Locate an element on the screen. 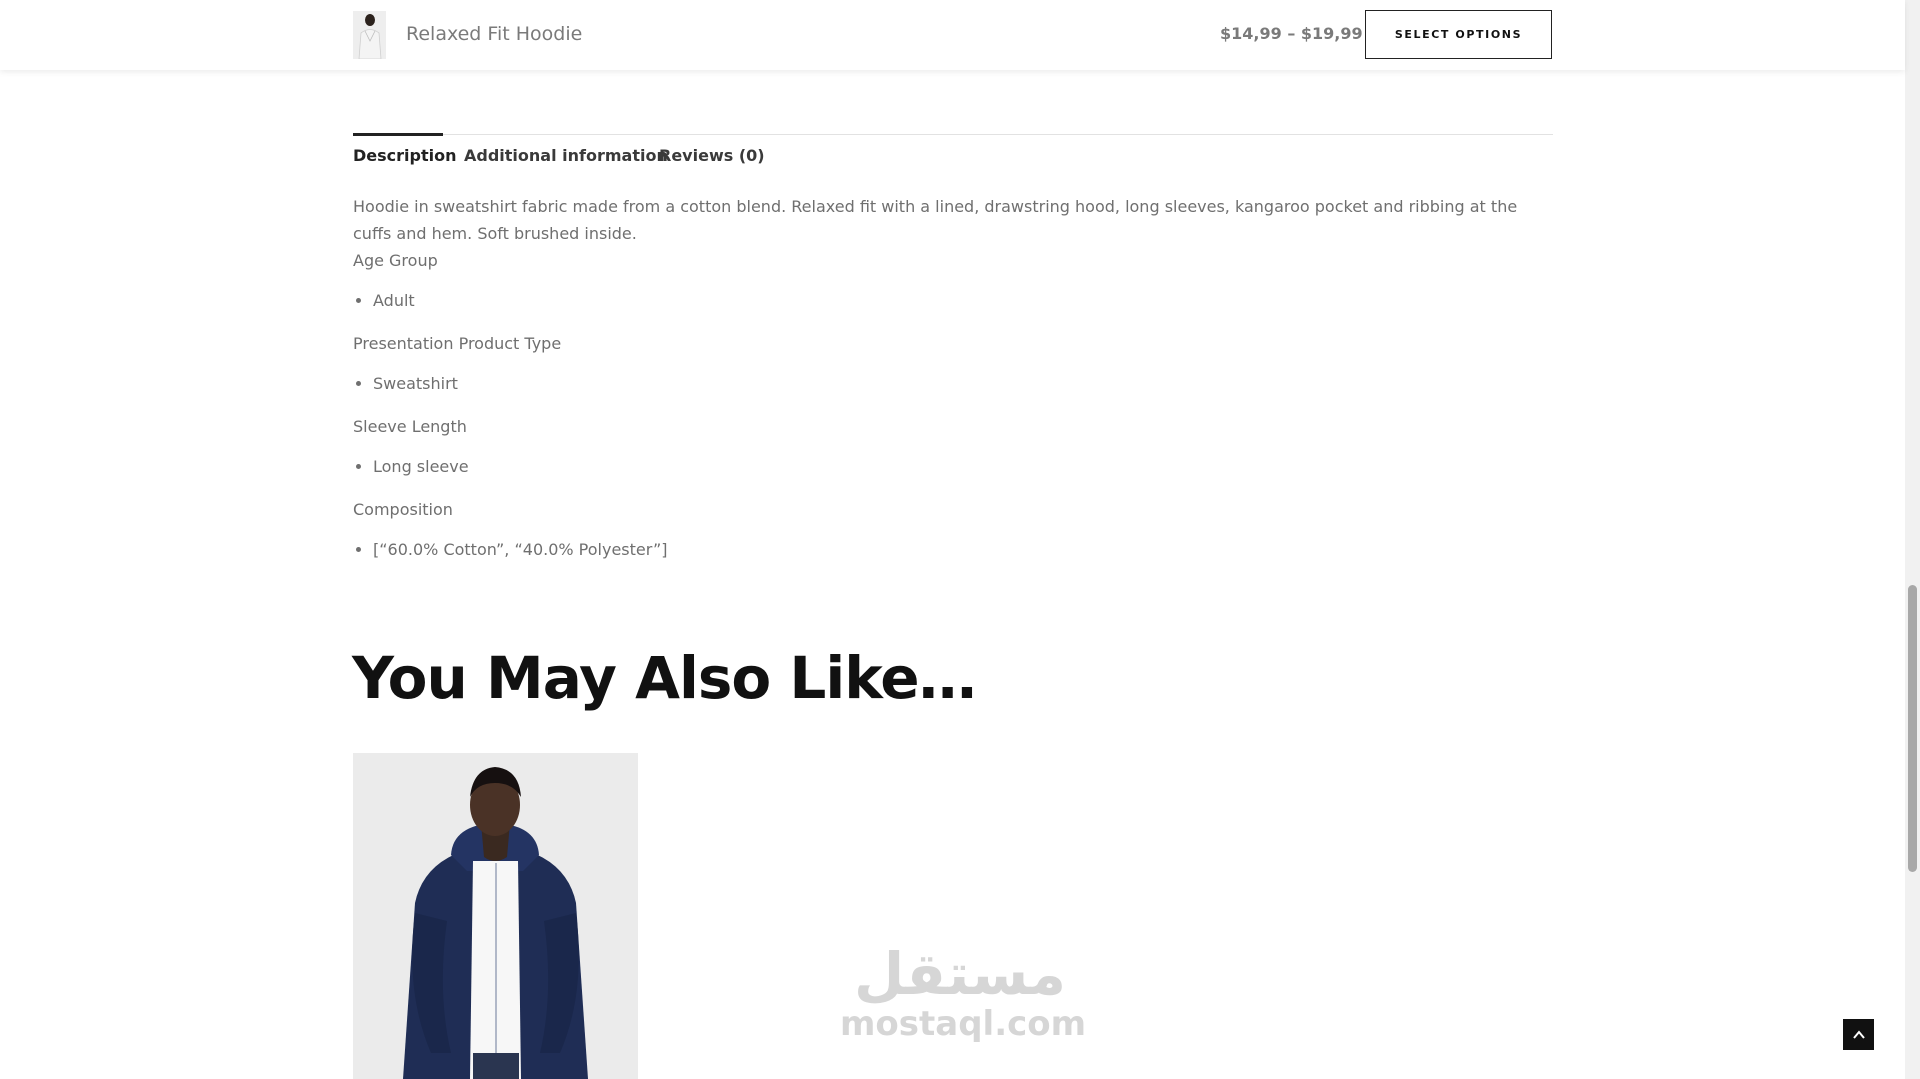 The height and width of the screenshot is (1079, 1920). attribute-label-product-type: Presentation Product Type is located at coordinates (457, 343).